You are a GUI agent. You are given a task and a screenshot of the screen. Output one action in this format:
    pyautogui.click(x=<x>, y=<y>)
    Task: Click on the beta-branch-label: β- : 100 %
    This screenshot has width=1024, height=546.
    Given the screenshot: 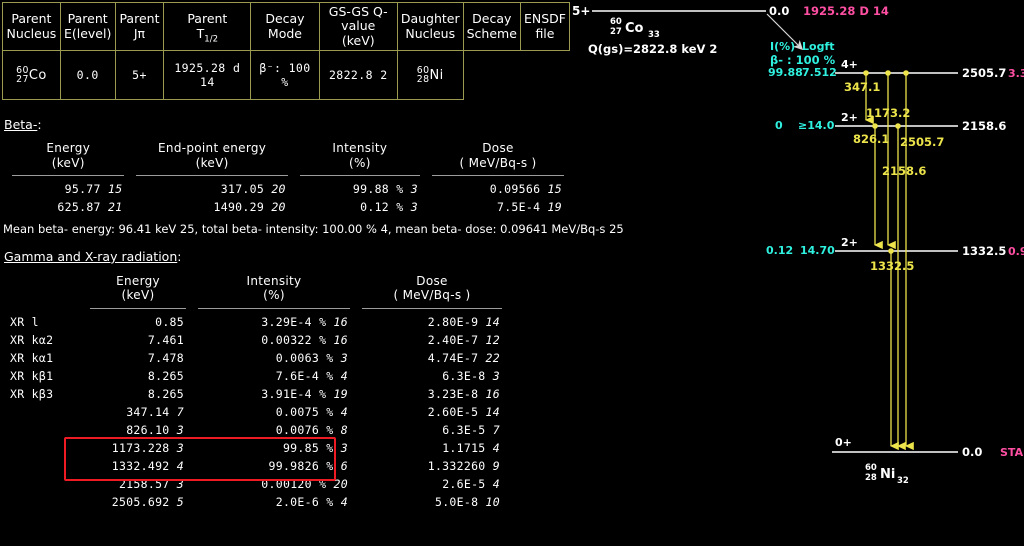 What is the action you would take?
    pyautogui.click(x=803, y=60)
    